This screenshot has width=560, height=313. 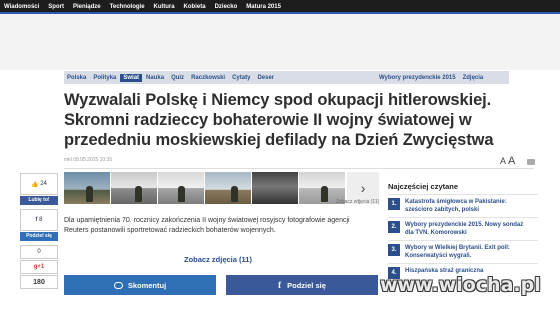 I want to click on topnav-pieniadze: Pieniądze, so click(x=87, y=7).